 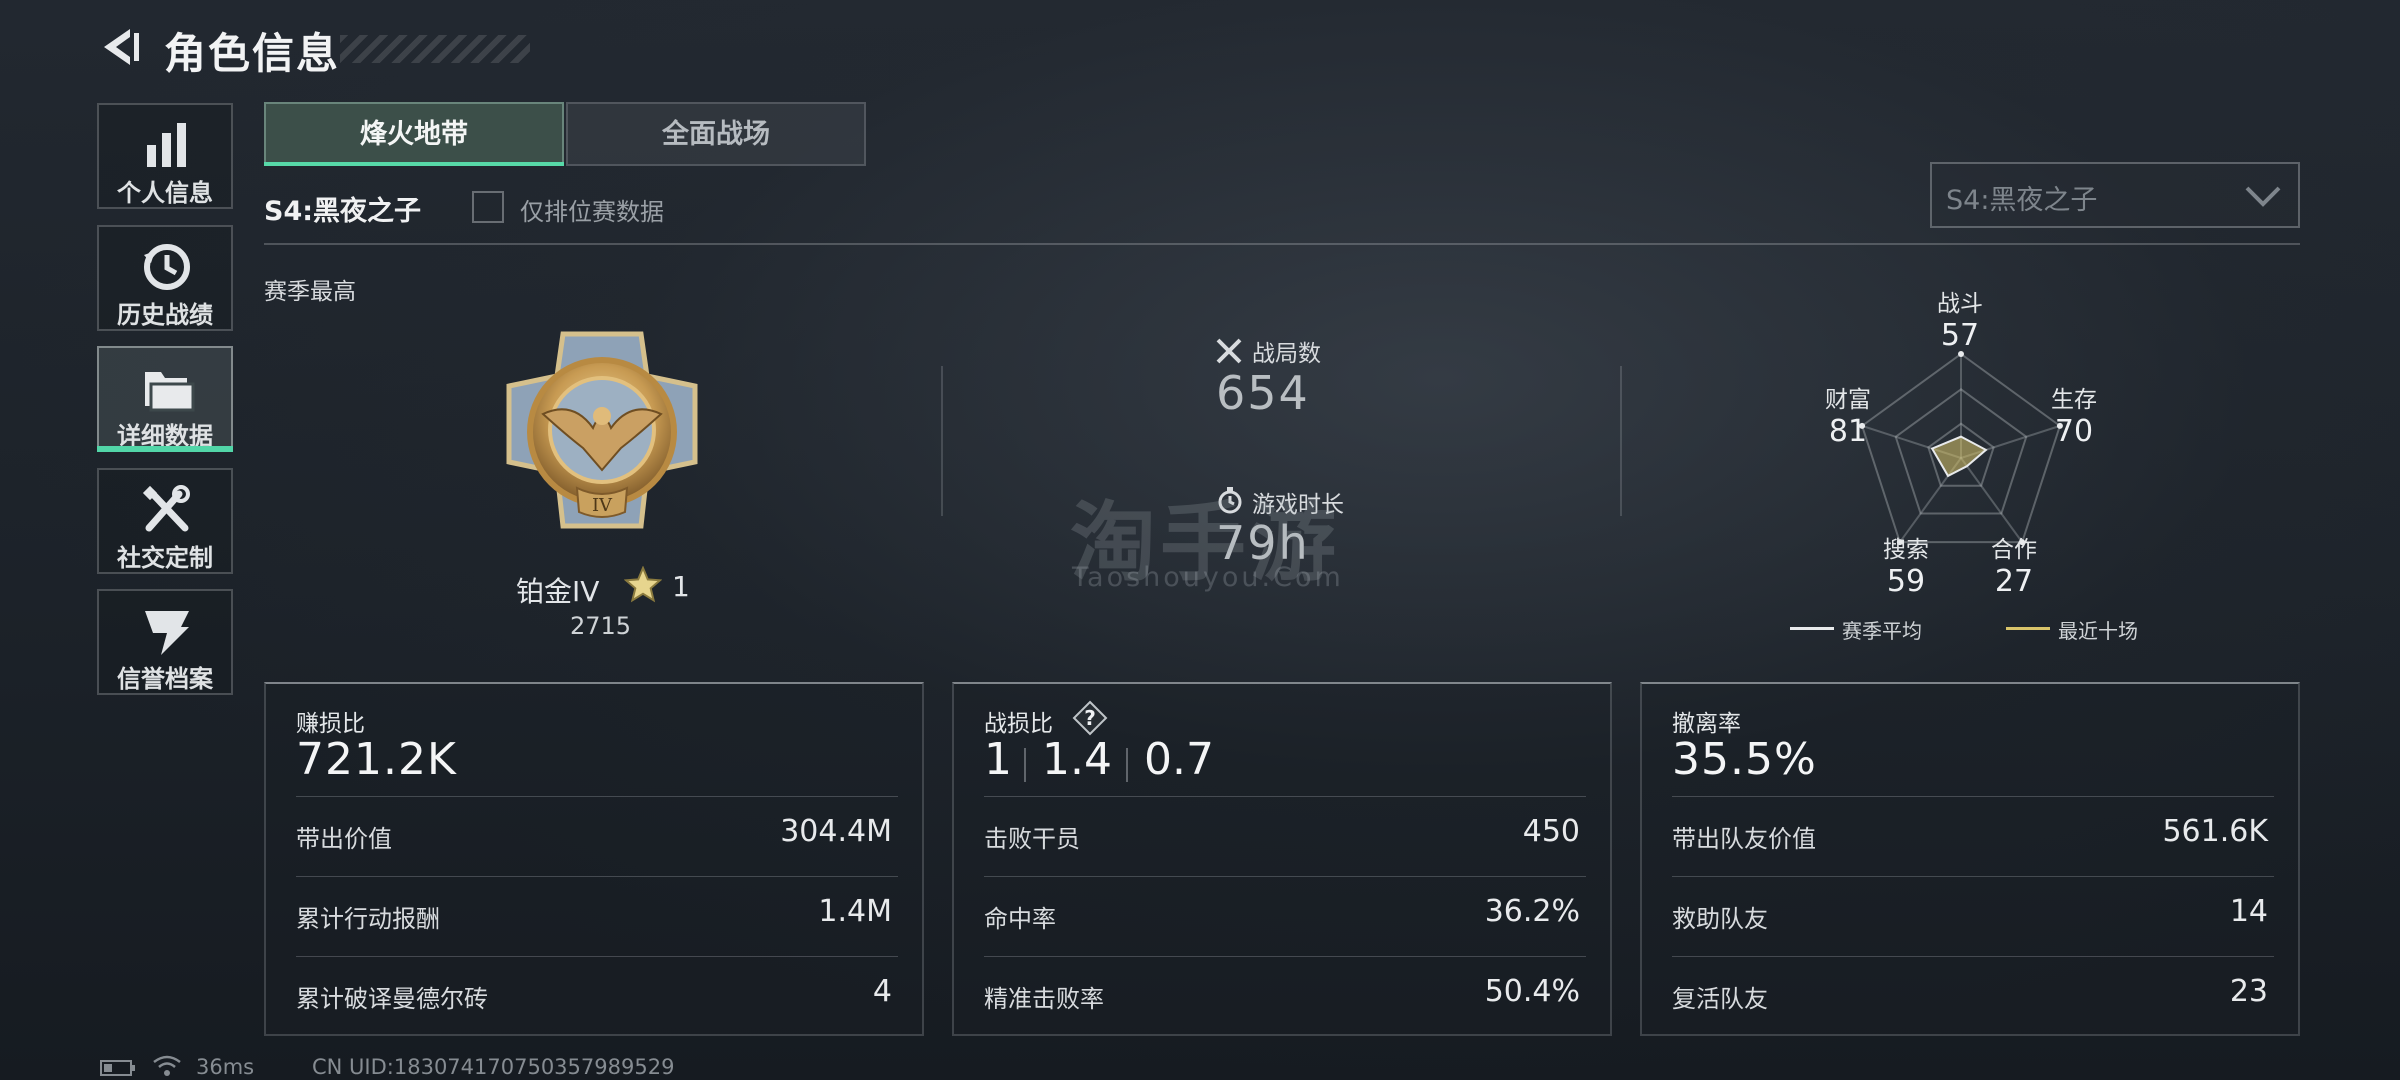 I want to click on row-label: 击败干员, so click(x=1032, y=839).